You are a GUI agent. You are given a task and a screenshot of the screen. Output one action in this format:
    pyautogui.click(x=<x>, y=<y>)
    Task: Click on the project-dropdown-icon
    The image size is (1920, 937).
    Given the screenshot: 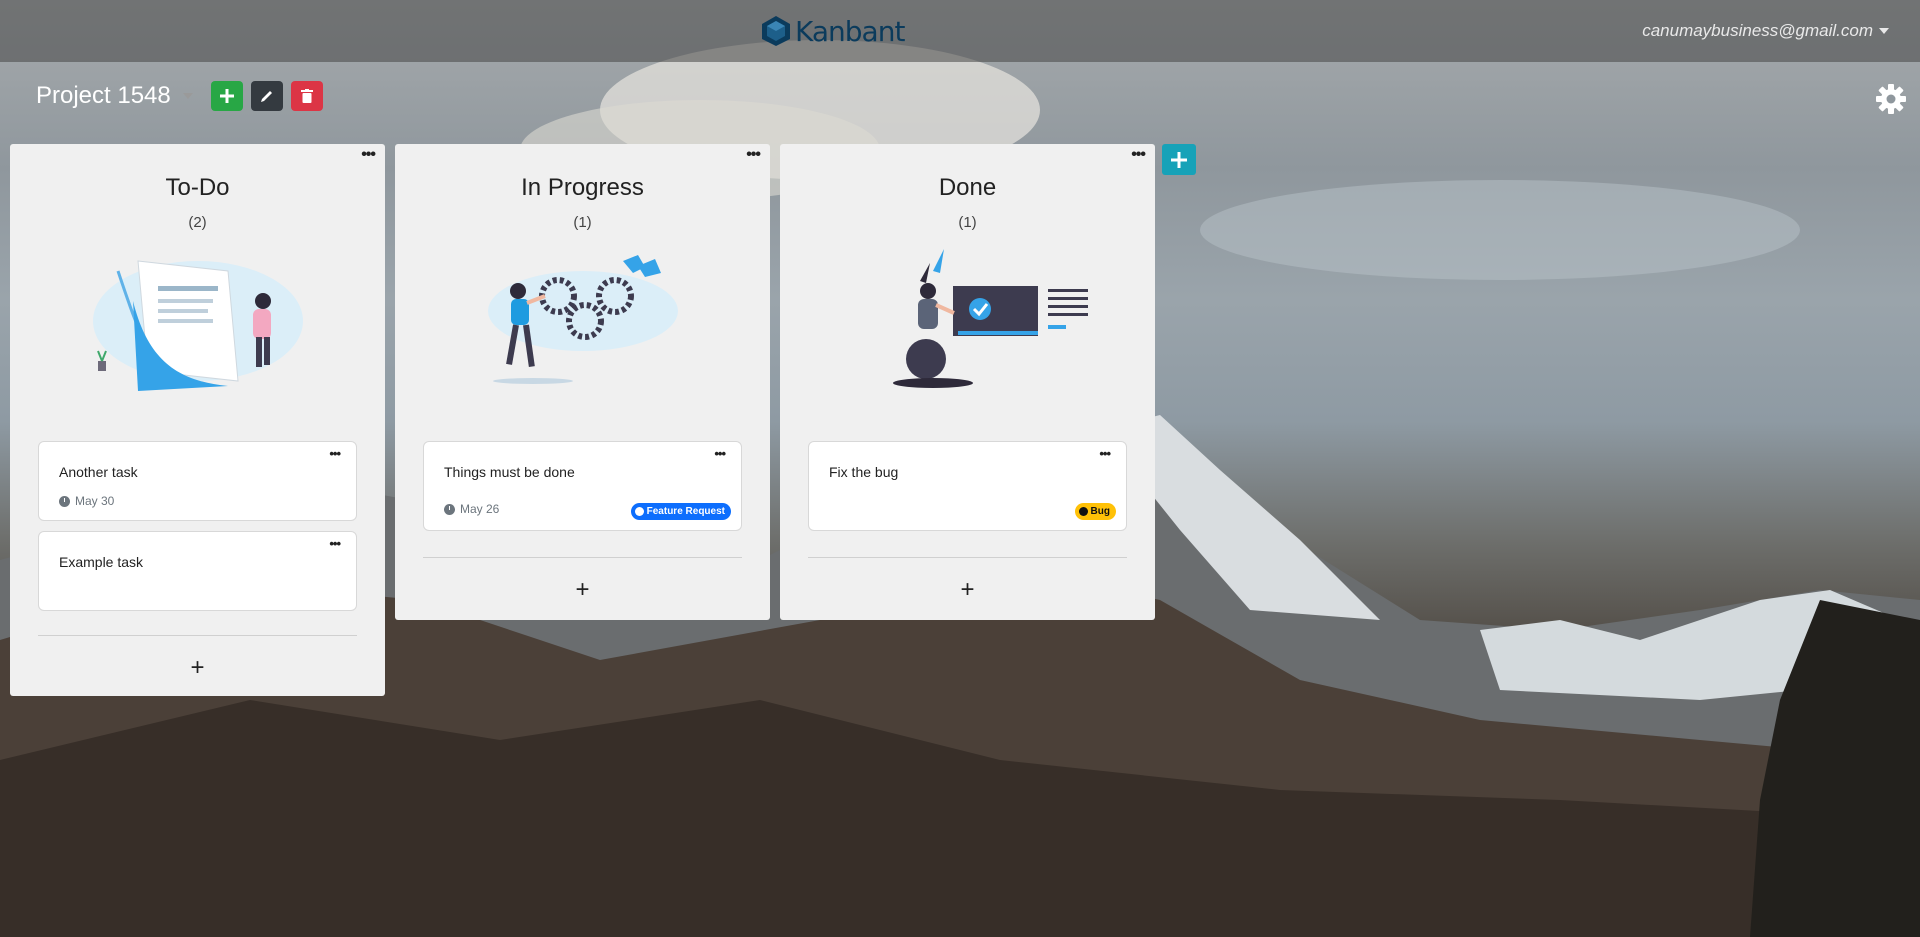 What is the action you would take?
    pyautogui.click(x=187, y=96)
    